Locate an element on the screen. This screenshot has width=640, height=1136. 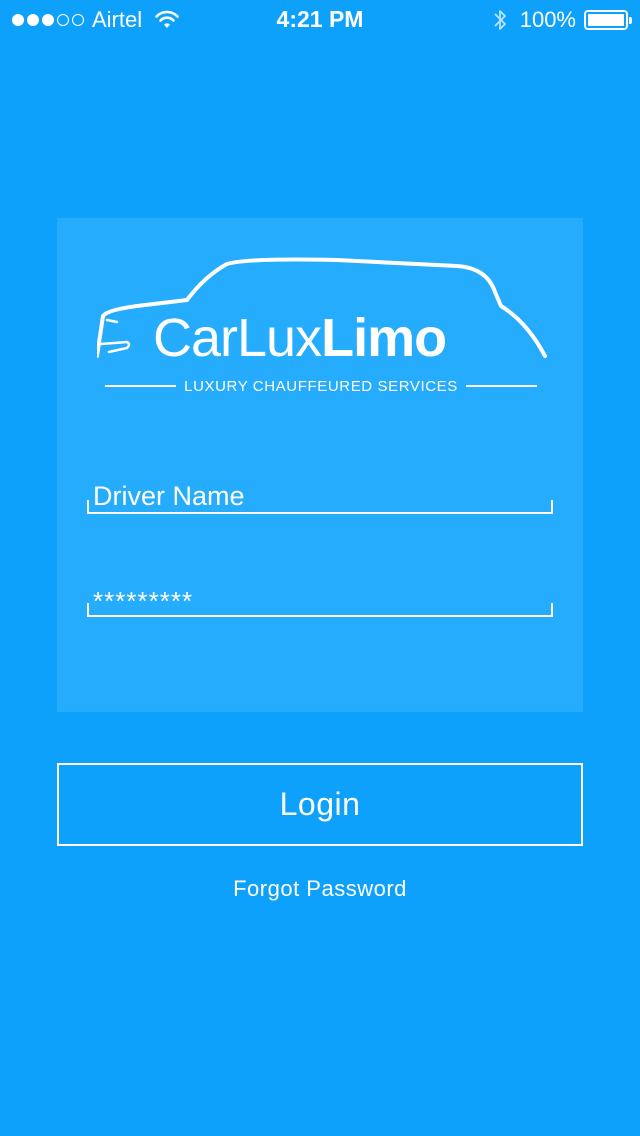
brand-name: CarLuxLimo is located at coordinates (300, 338).